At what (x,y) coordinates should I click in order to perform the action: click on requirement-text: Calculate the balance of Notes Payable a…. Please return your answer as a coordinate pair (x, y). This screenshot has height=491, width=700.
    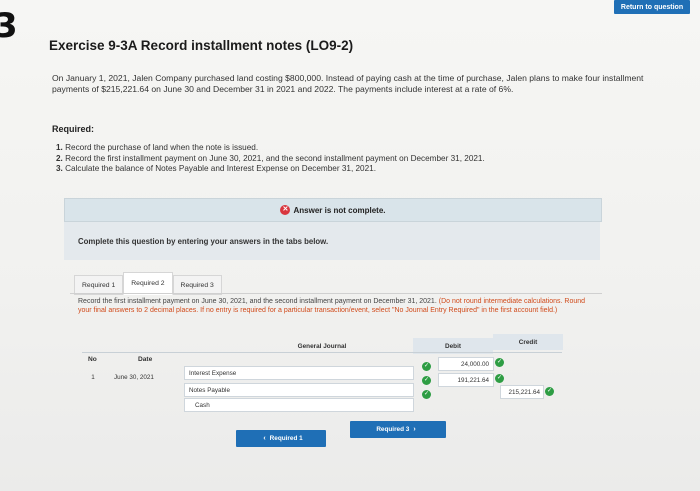
    Looking at the image, I should click on (220, 168).